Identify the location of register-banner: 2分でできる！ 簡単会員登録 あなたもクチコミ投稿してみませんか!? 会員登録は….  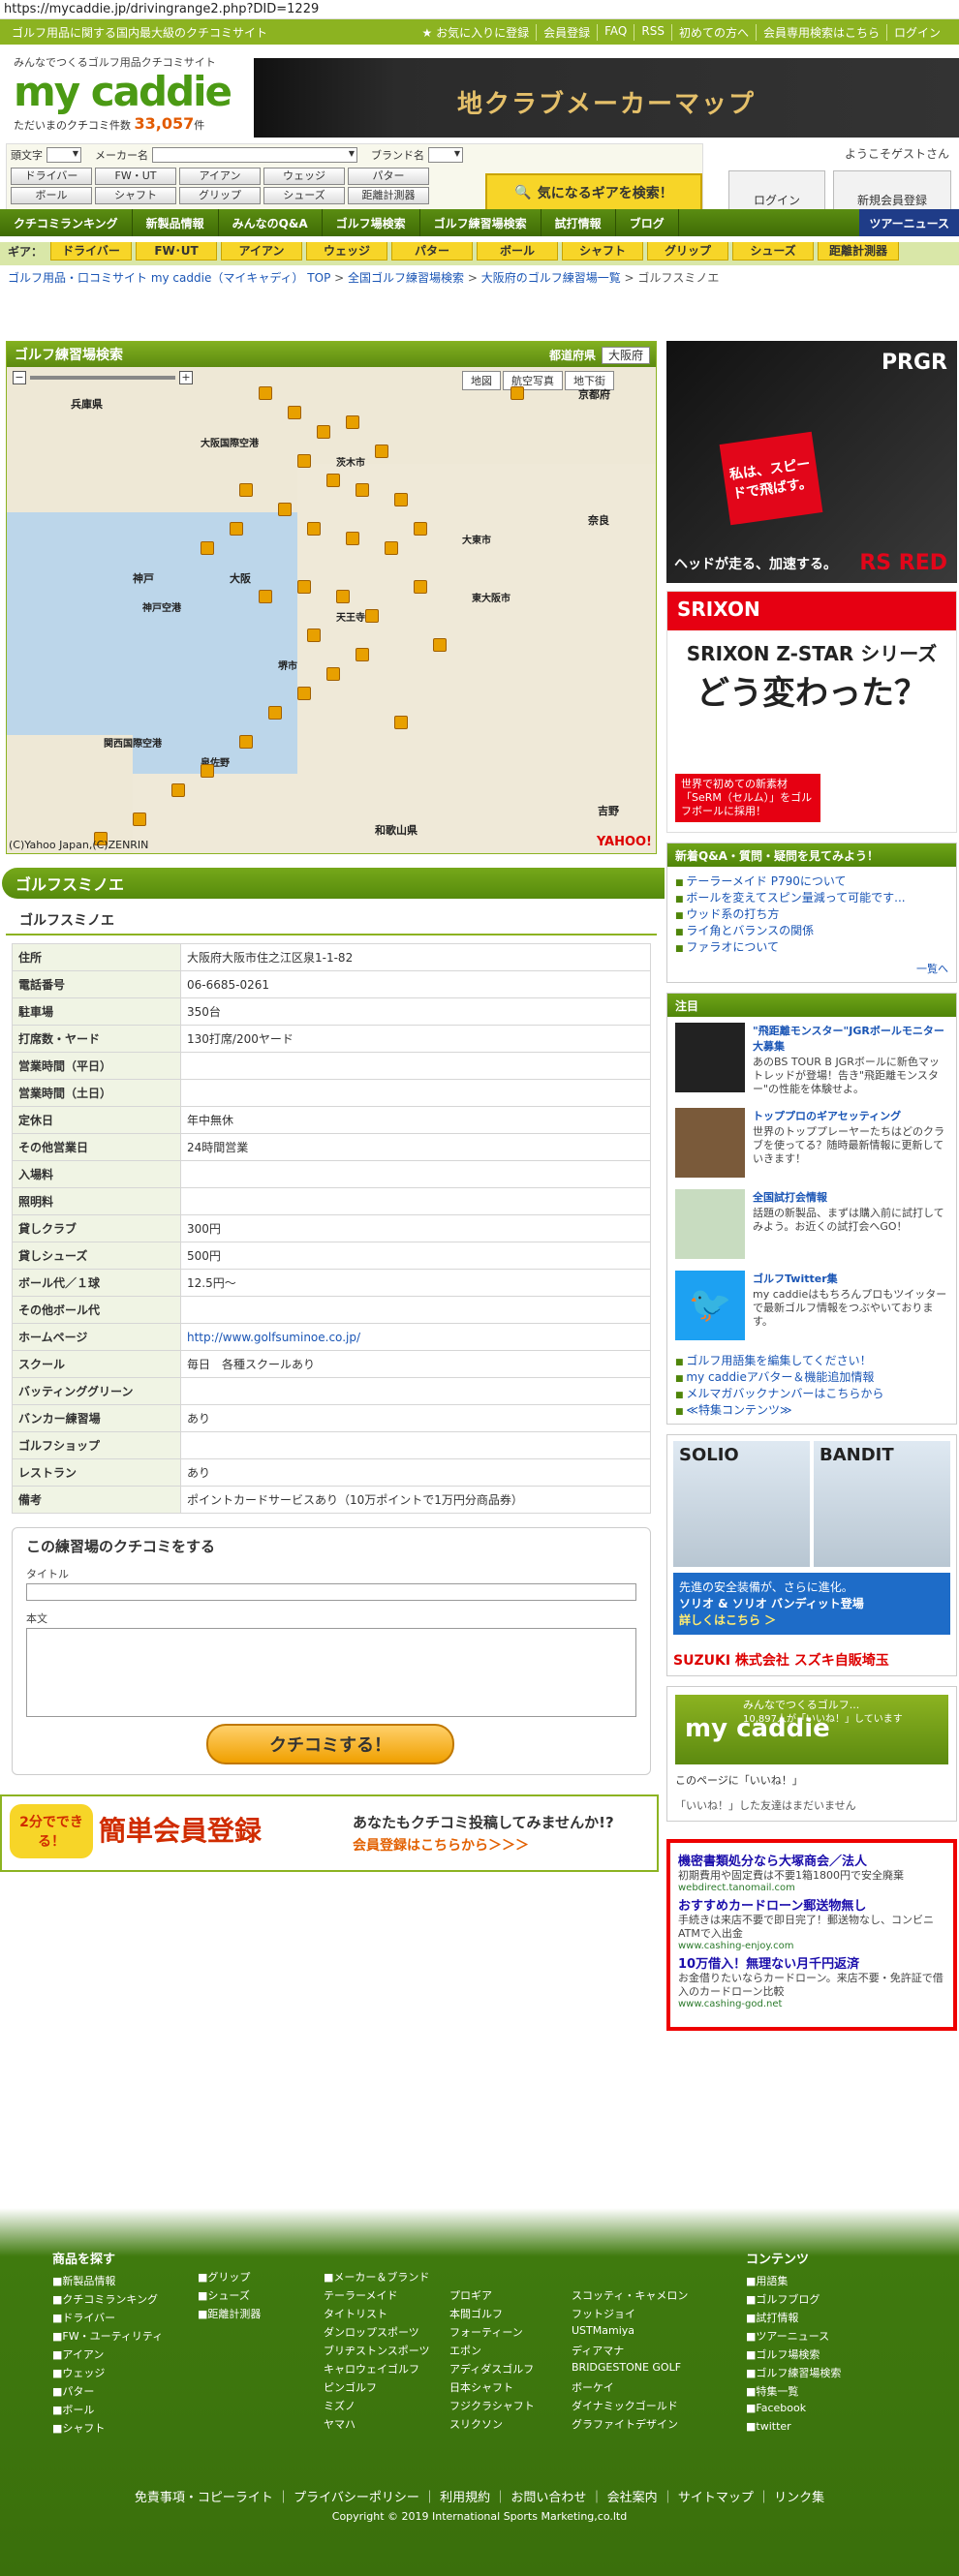
(329, 1833).